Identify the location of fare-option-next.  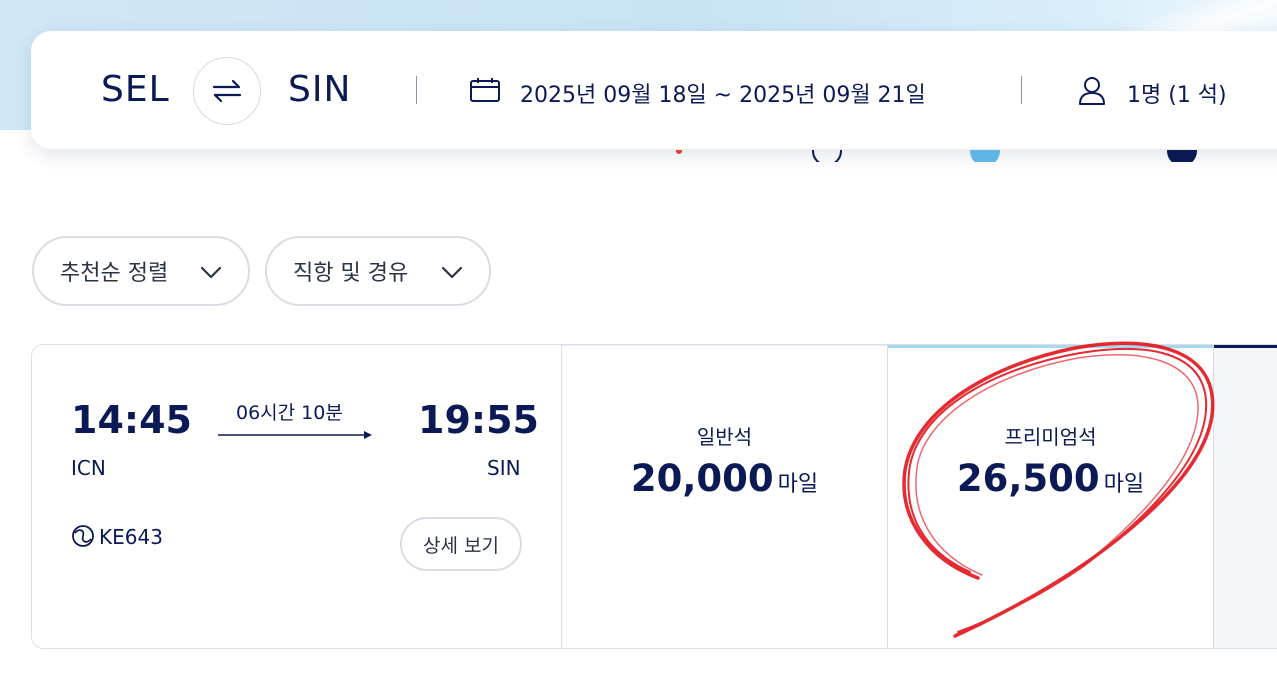
(1245, 496).